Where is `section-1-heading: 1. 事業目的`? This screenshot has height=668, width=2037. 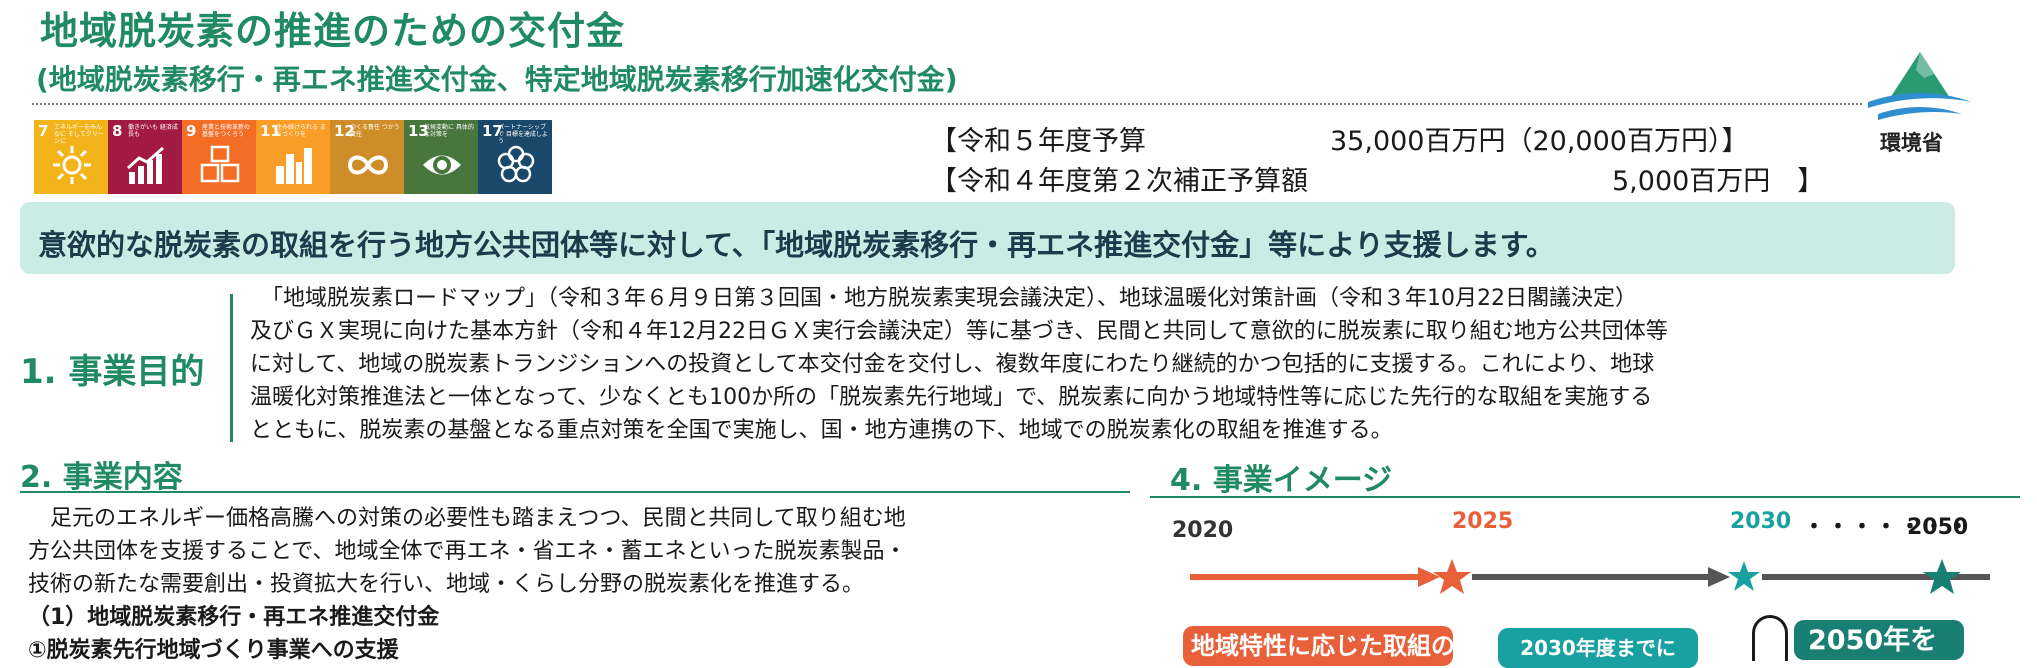 section-1-heading: 1. 事業目的 is located at coordinates (112, 372).